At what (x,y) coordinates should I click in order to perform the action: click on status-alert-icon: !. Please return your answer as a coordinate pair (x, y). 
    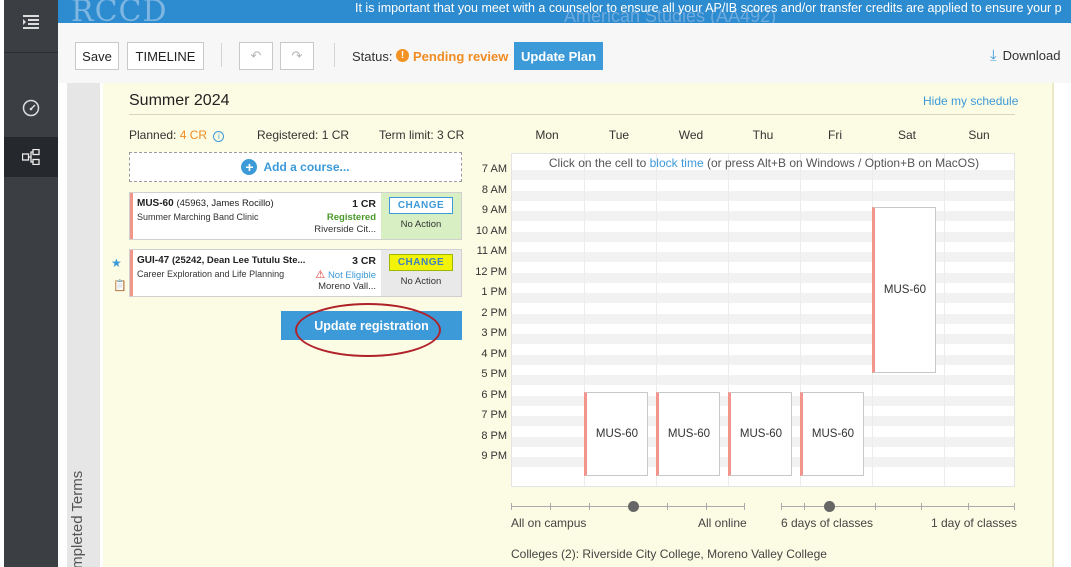
    Looking at the image, I should click on (402, 55).